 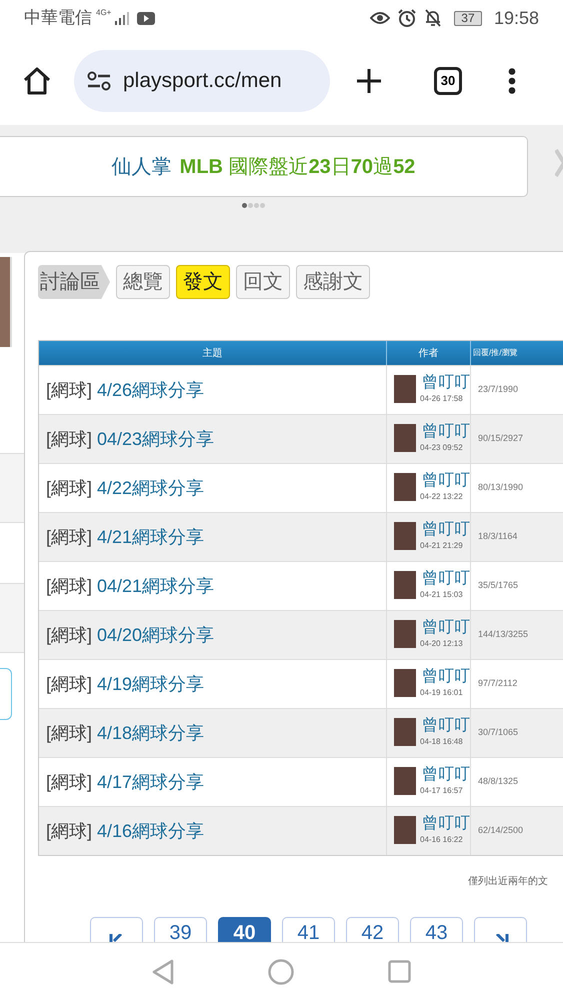 What do you see at coordinates (442, 448) in the screenshot?
I see `post-time: 04-23 09:52` at bounding box center [442, 448].